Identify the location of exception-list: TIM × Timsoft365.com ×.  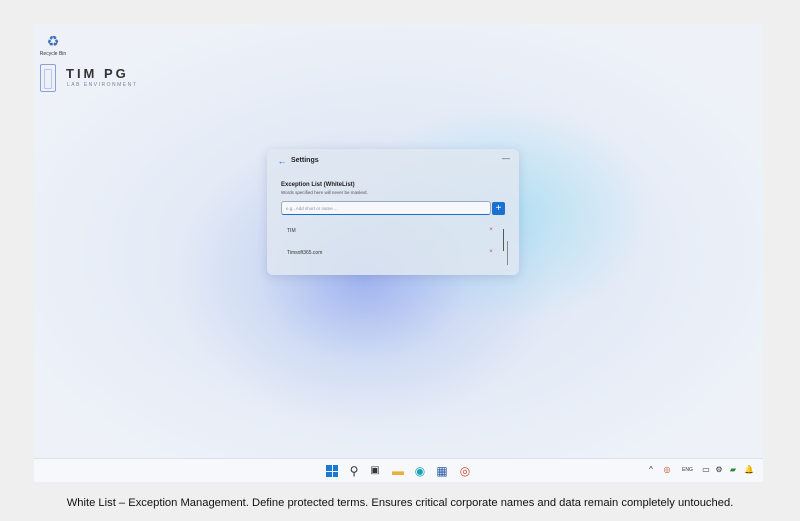
(391, 243).